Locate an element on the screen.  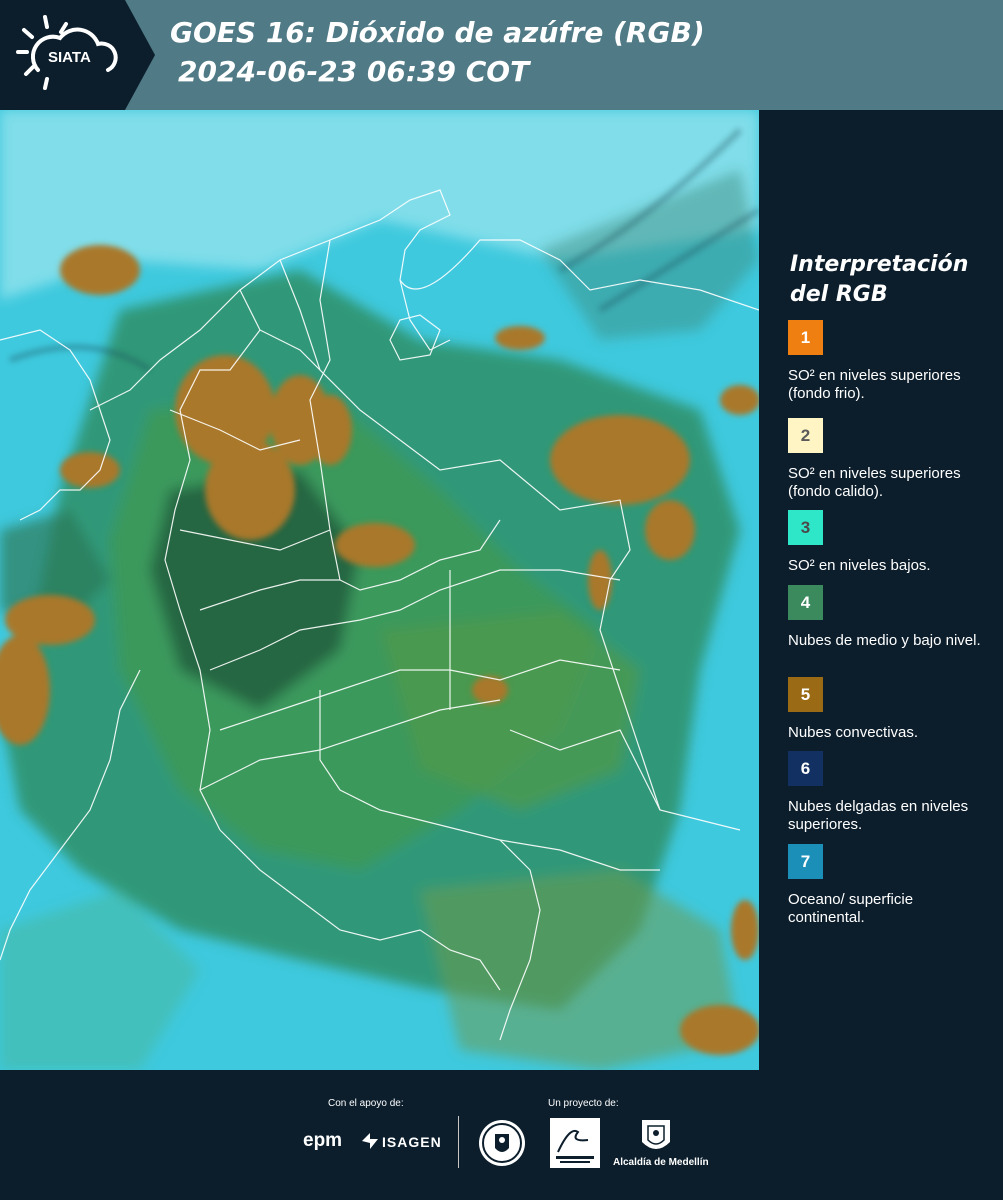
legend-item-7: 7 Oceano/ superficie continental. is located at coordinates (890, 885).